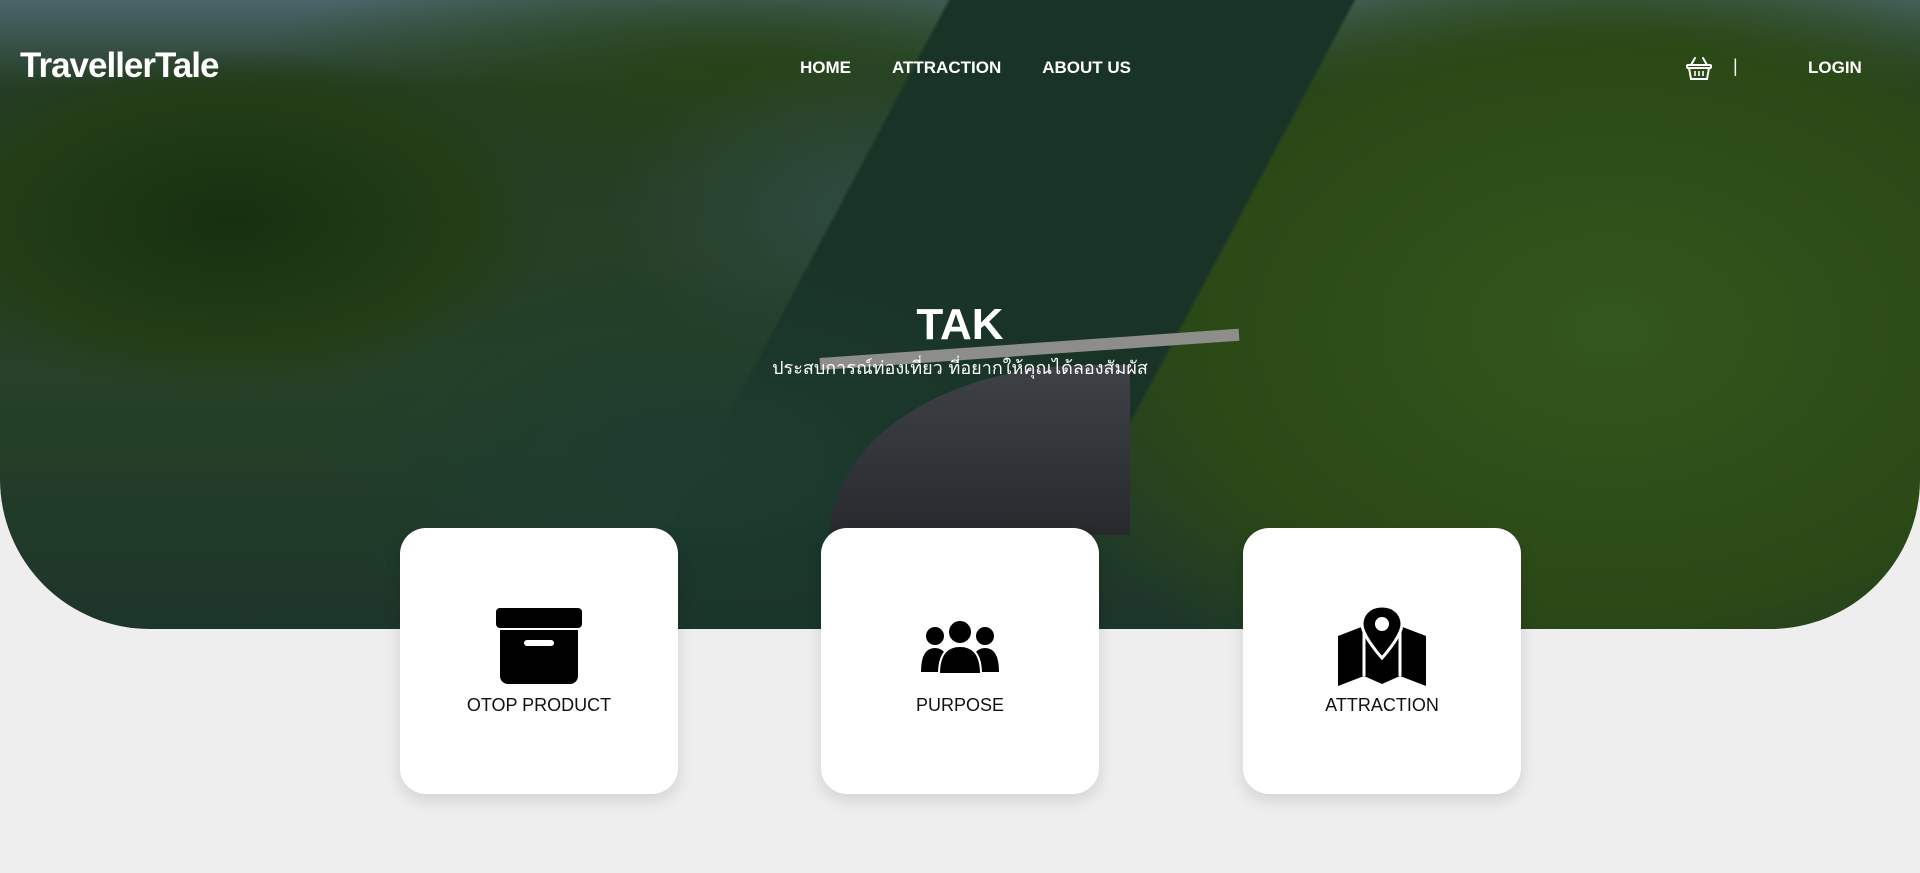 The height and width of the screenshot is (873, 1920). I want to click on card-label: OTOP PRODUCT, so click(539, 705).